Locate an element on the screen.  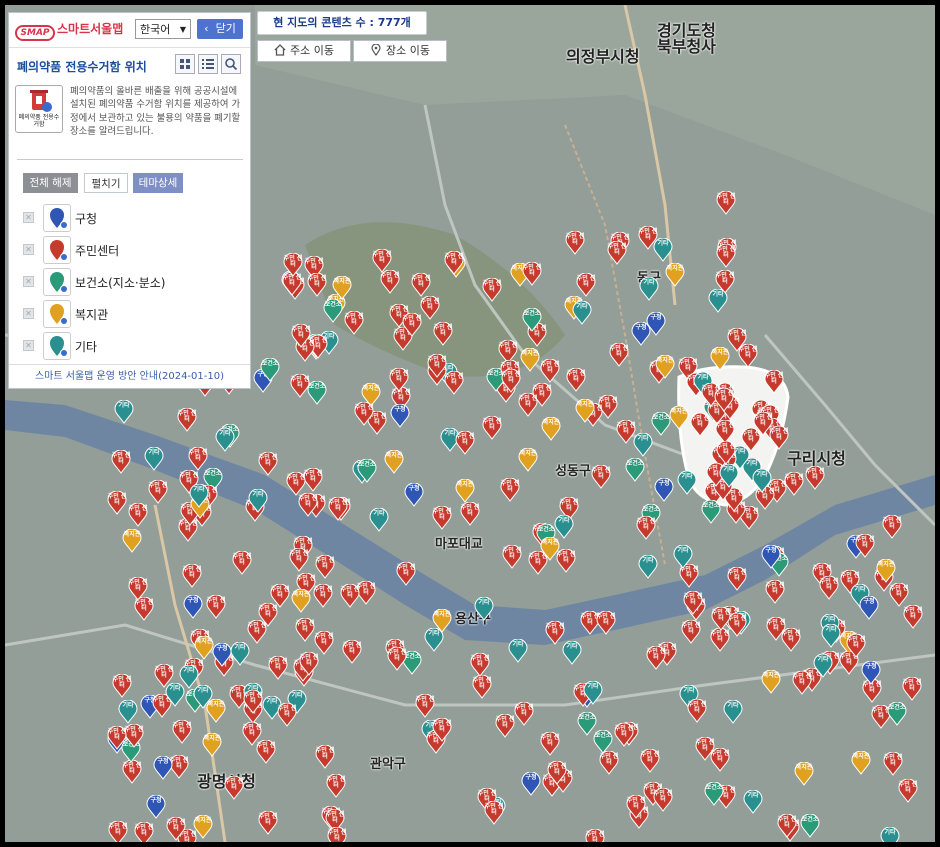
close-panel-button: ‹ 닫기 is located at coordinates (220, 29).